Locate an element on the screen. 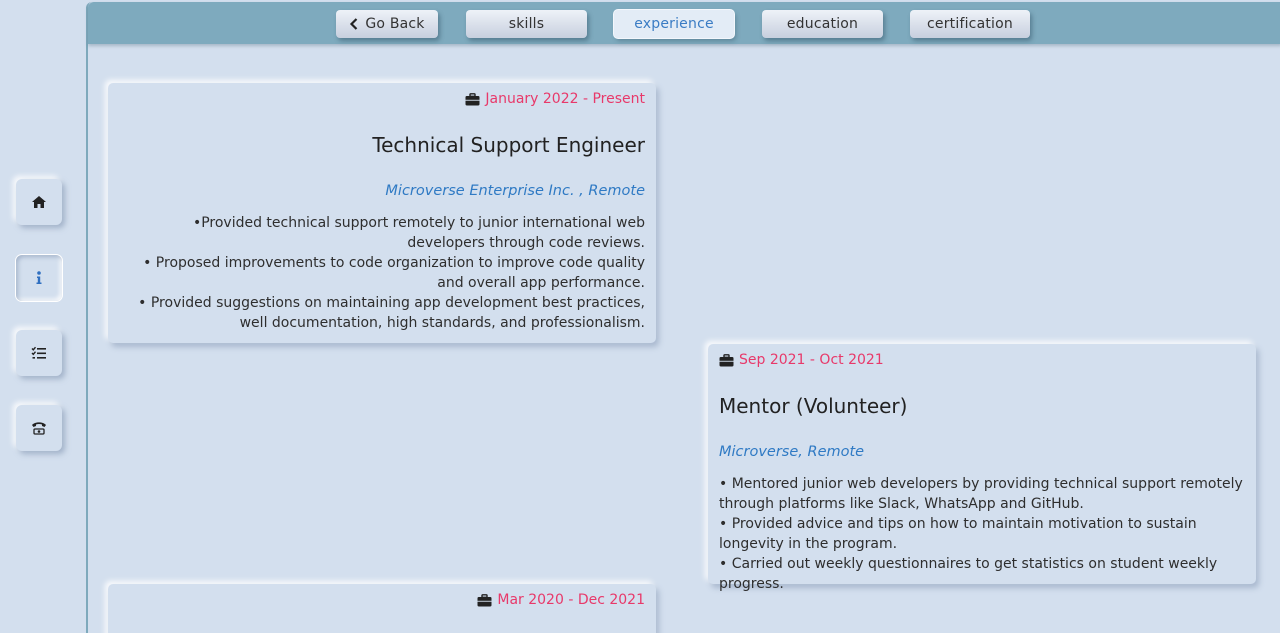 Image resolution: width=1280 pixels, height=633 pixels. phone-icon is located at coordinates (39, 428).